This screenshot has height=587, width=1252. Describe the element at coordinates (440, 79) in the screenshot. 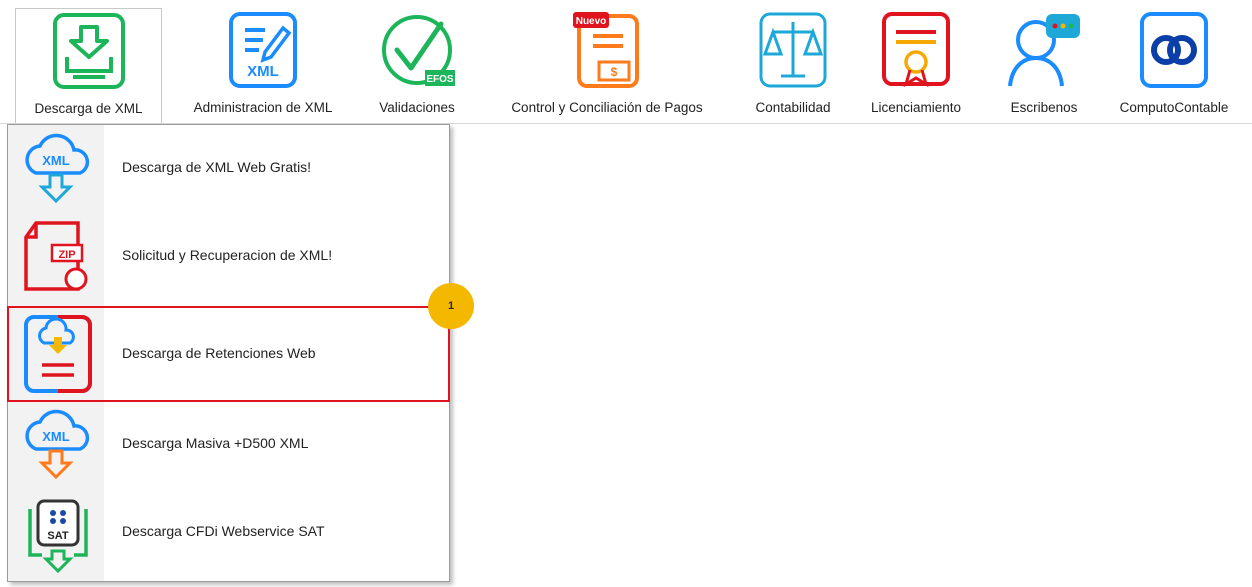

I see `efos-icon-text: EFOS` at that location.